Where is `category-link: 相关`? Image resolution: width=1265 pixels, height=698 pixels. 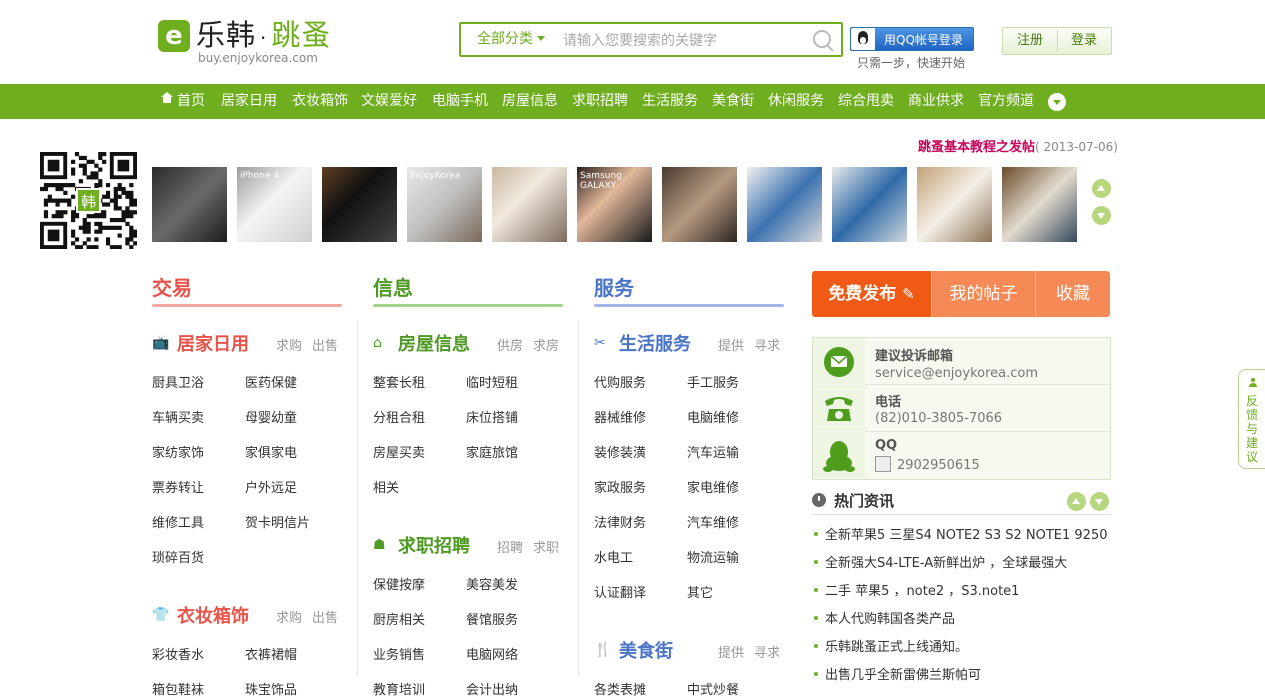
category-link: 相关 is located at coordinates (386, 486).